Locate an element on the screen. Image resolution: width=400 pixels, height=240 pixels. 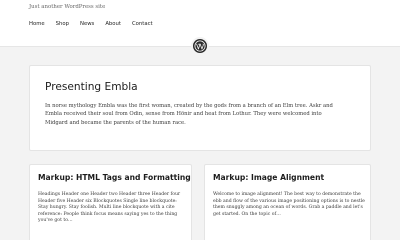
nav-item-about: About is located at coordinates (113, 24).